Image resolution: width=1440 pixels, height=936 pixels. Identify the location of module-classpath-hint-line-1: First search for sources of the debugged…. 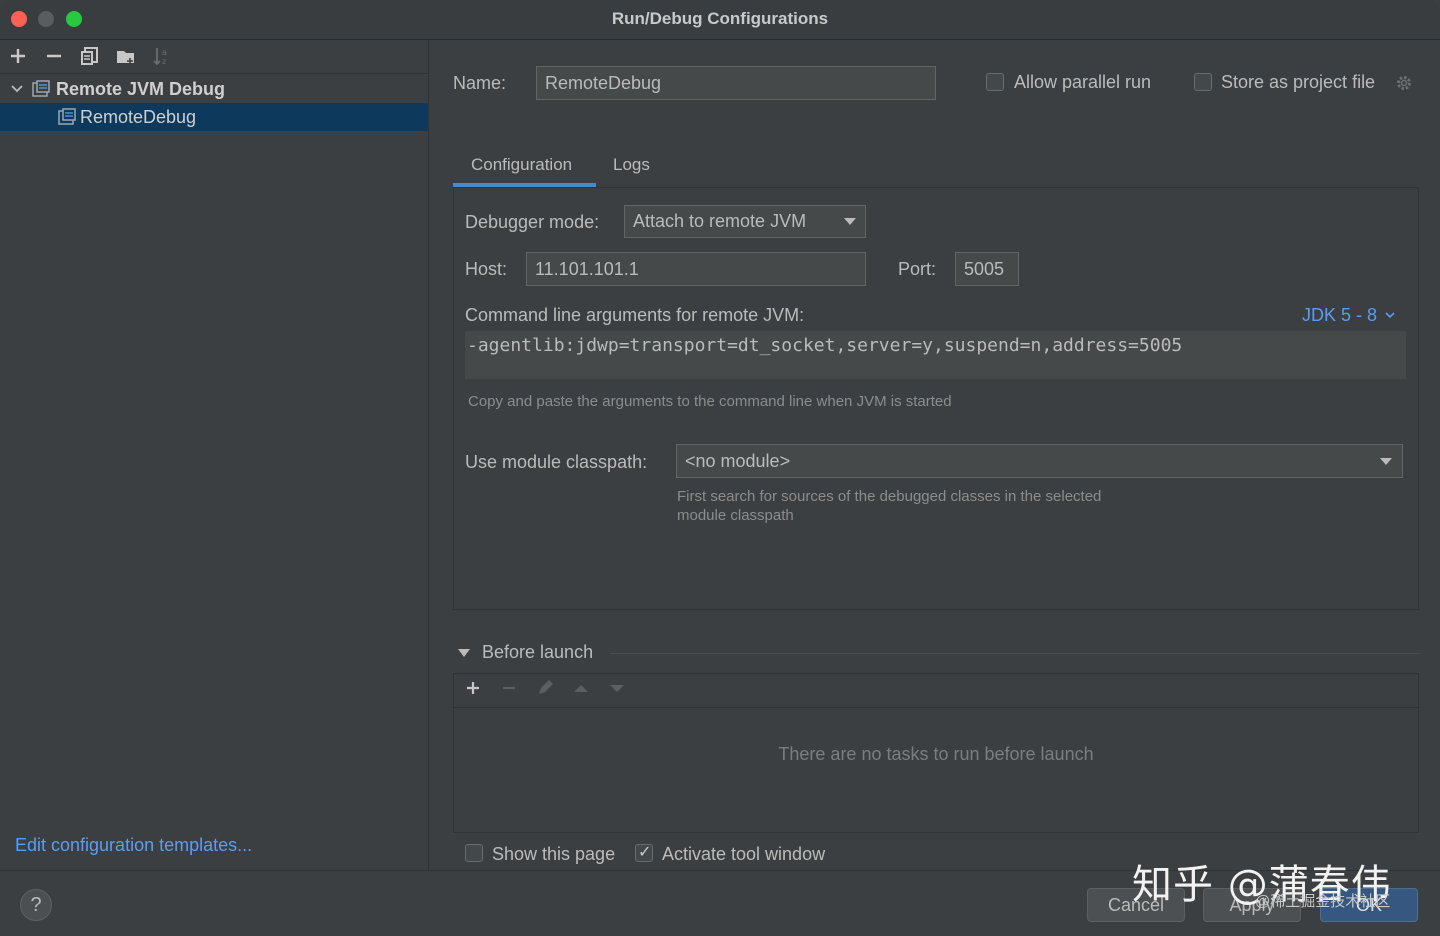
(889, 496).